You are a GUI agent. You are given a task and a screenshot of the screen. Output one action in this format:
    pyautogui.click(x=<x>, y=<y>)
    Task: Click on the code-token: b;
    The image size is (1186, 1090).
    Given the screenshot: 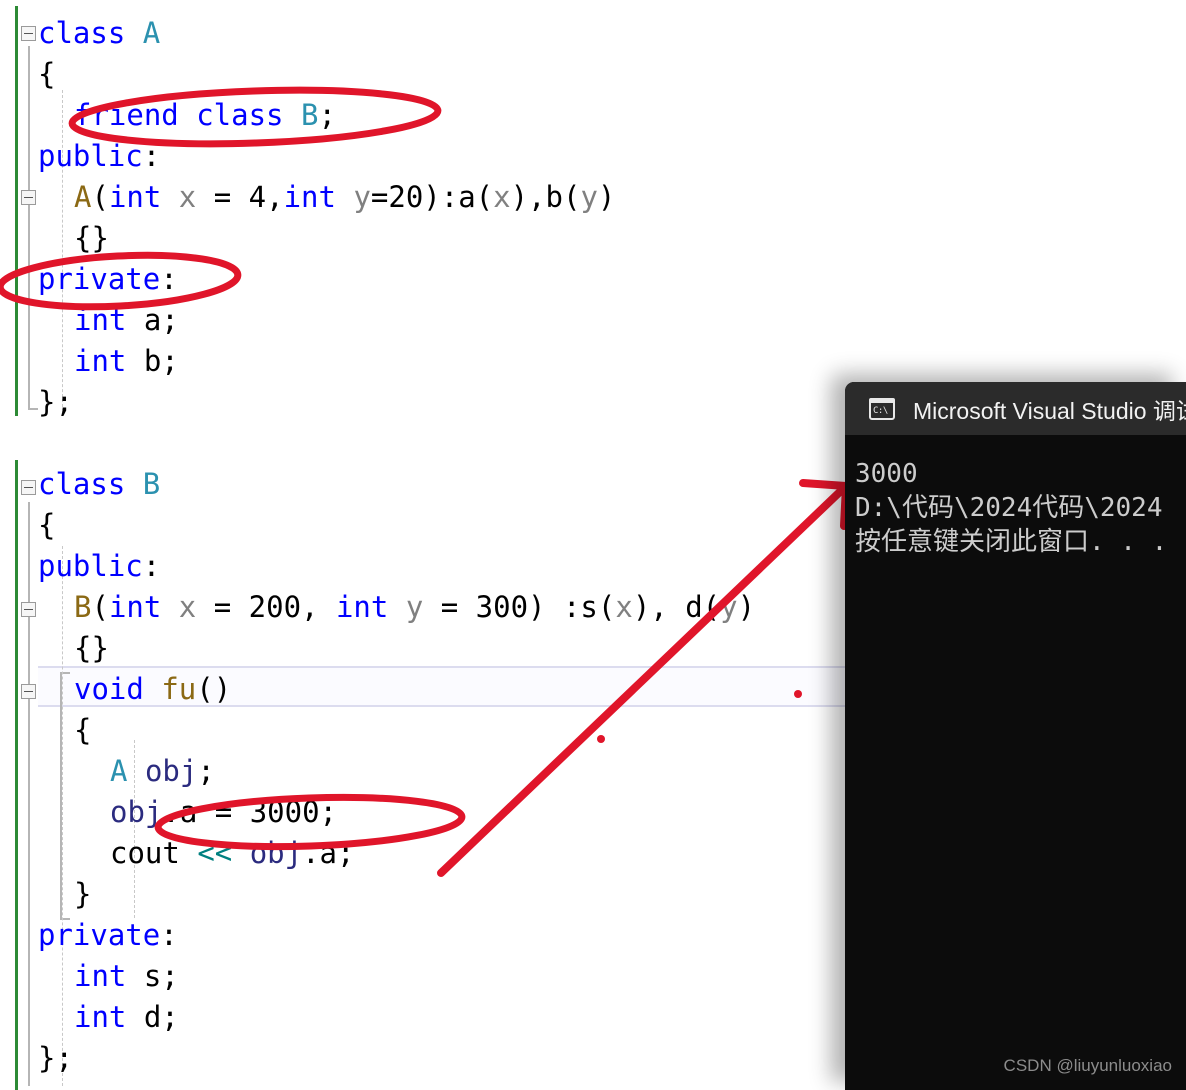 What is the action you would take?
    pyautogui.click(x=152, y=361)
    